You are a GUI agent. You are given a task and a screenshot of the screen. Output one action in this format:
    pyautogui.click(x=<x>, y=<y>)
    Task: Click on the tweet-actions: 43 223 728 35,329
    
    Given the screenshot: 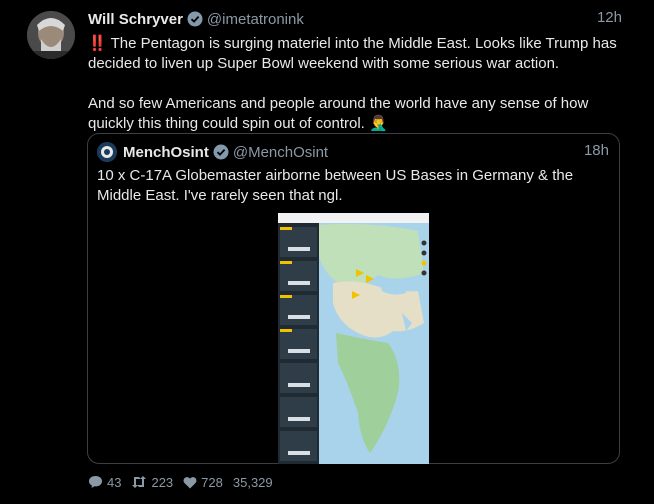 What is the action you would take?
    pyautogui.click(x=185, y=482)
    